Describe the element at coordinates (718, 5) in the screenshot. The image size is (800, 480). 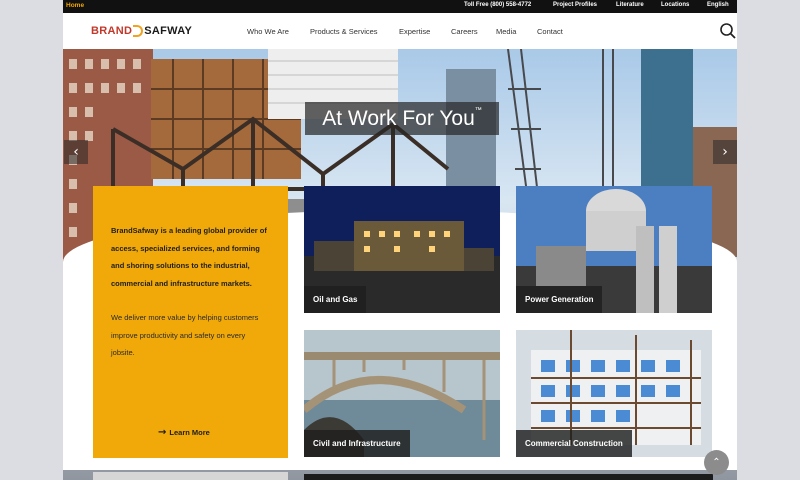
I see `language-link: English` at that location.